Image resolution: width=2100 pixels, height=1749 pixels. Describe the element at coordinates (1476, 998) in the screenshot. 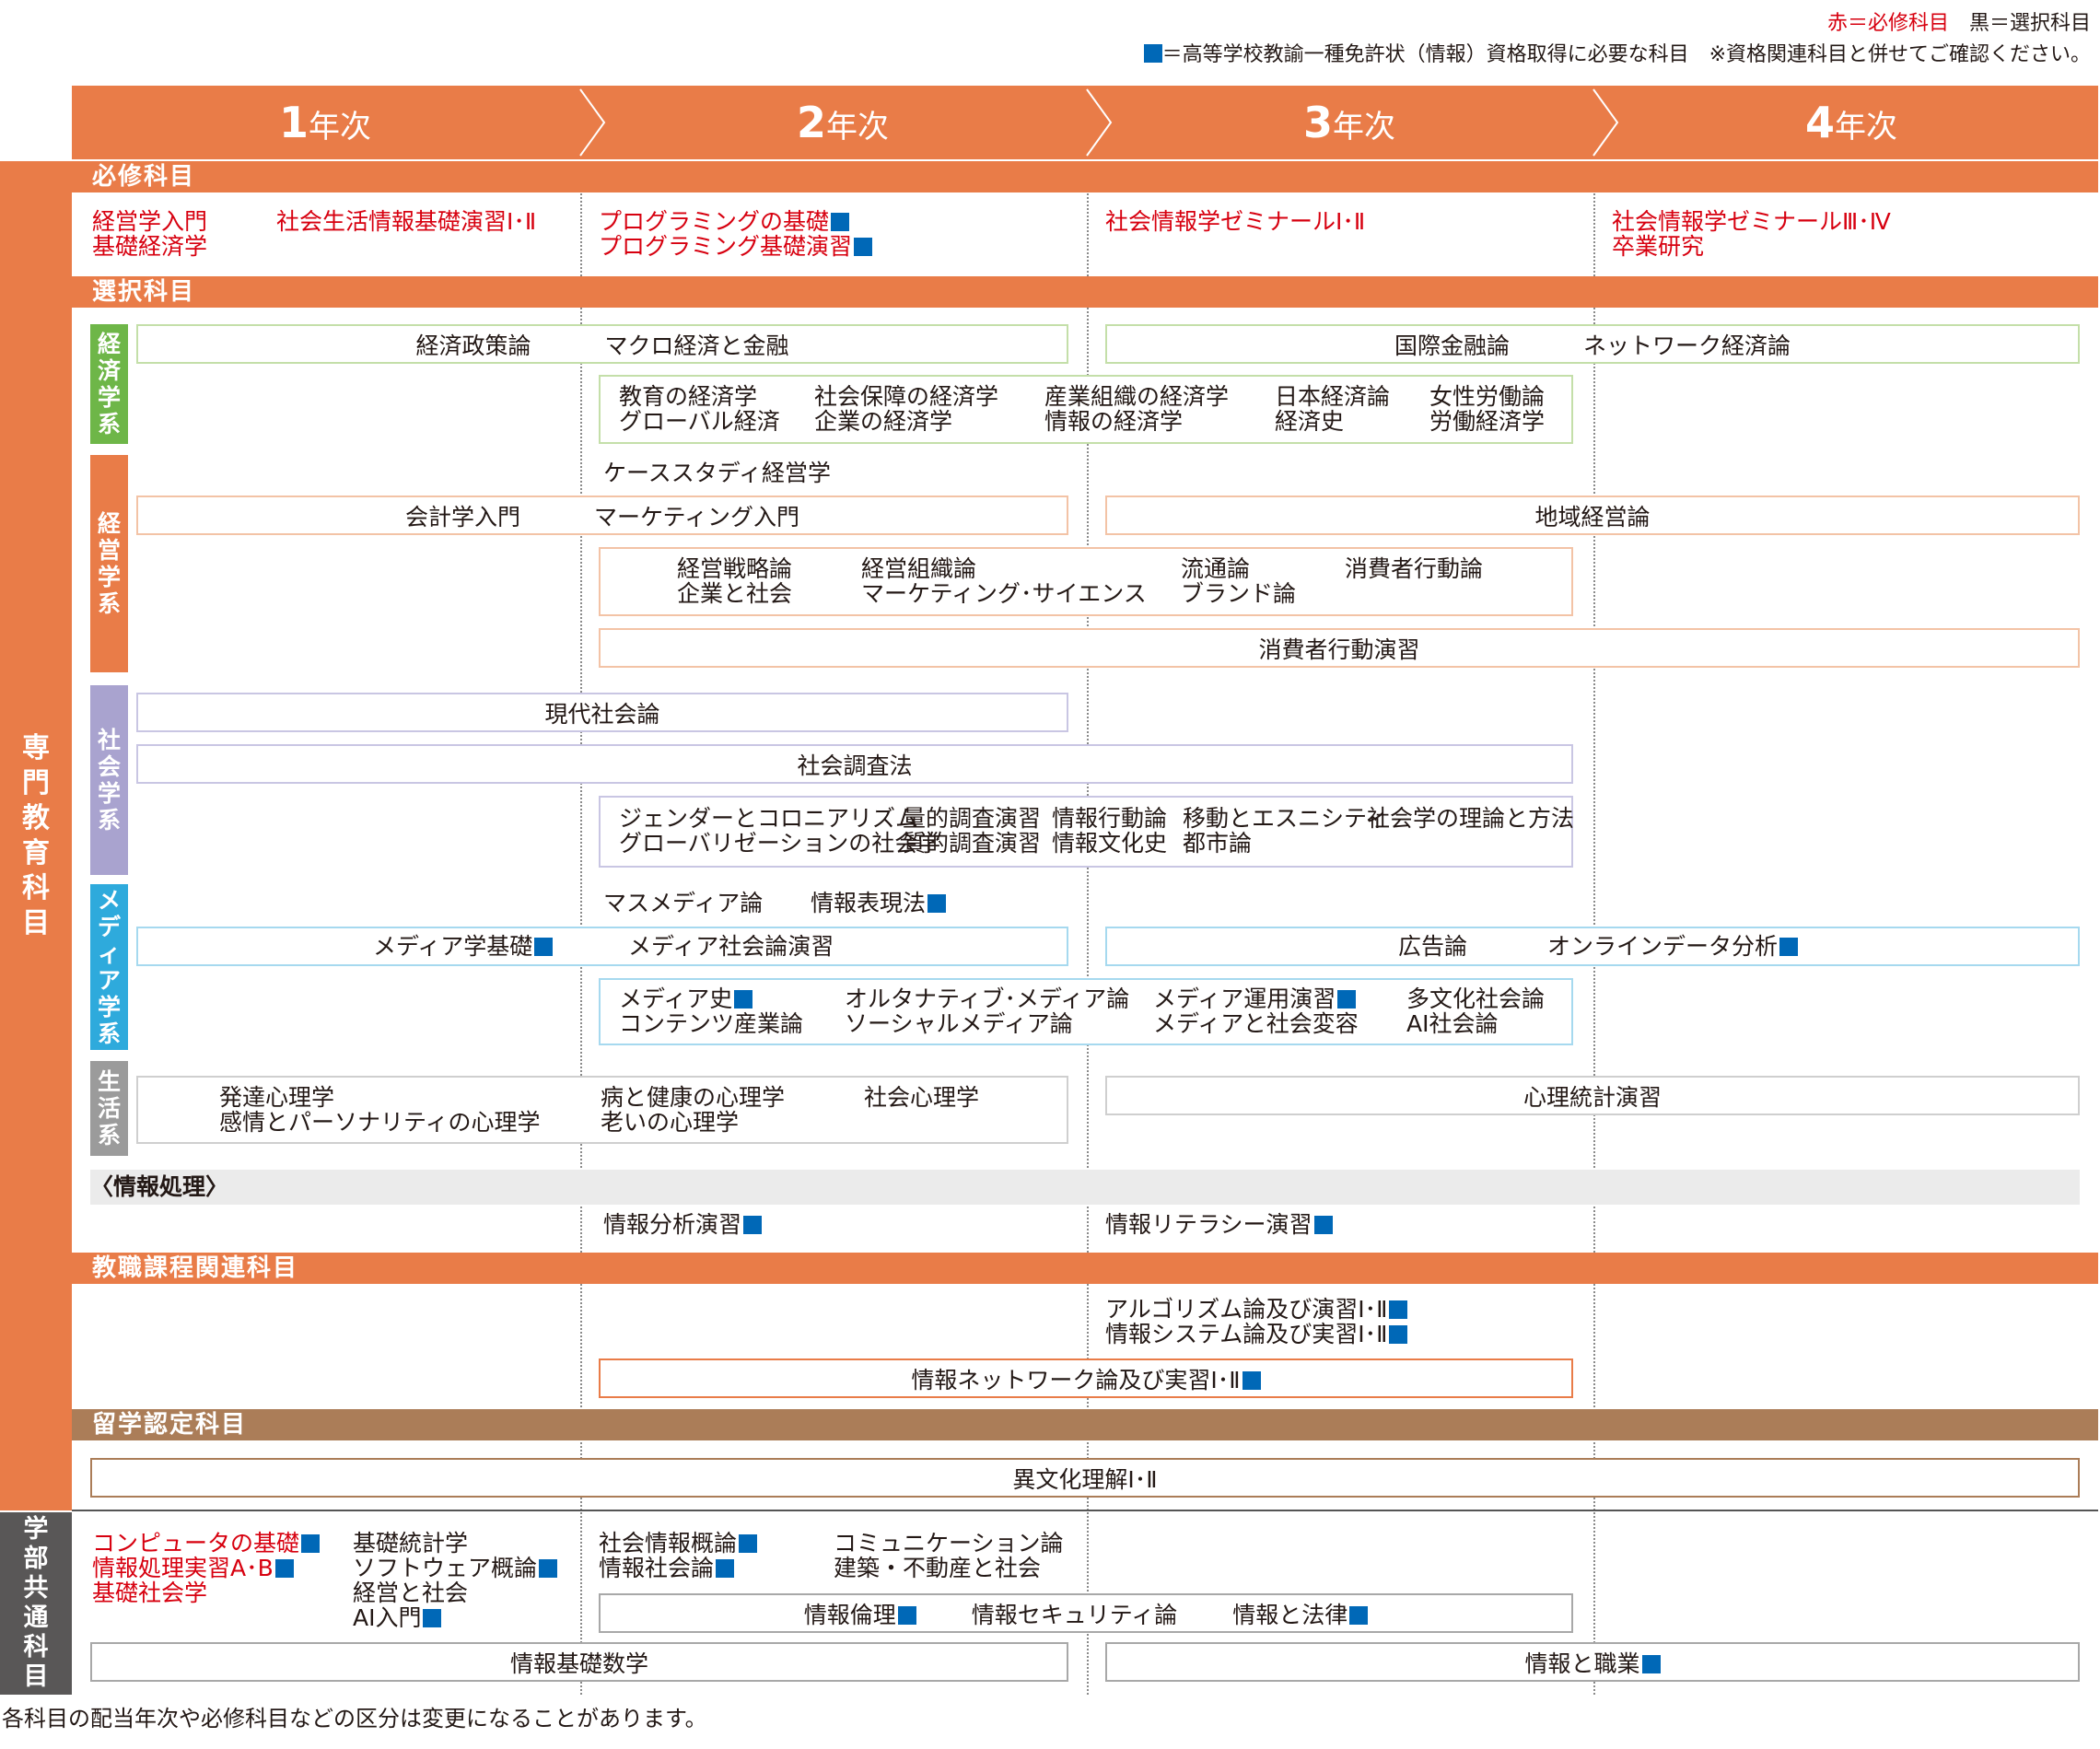

I see `course: 多文化社会論` at that location.